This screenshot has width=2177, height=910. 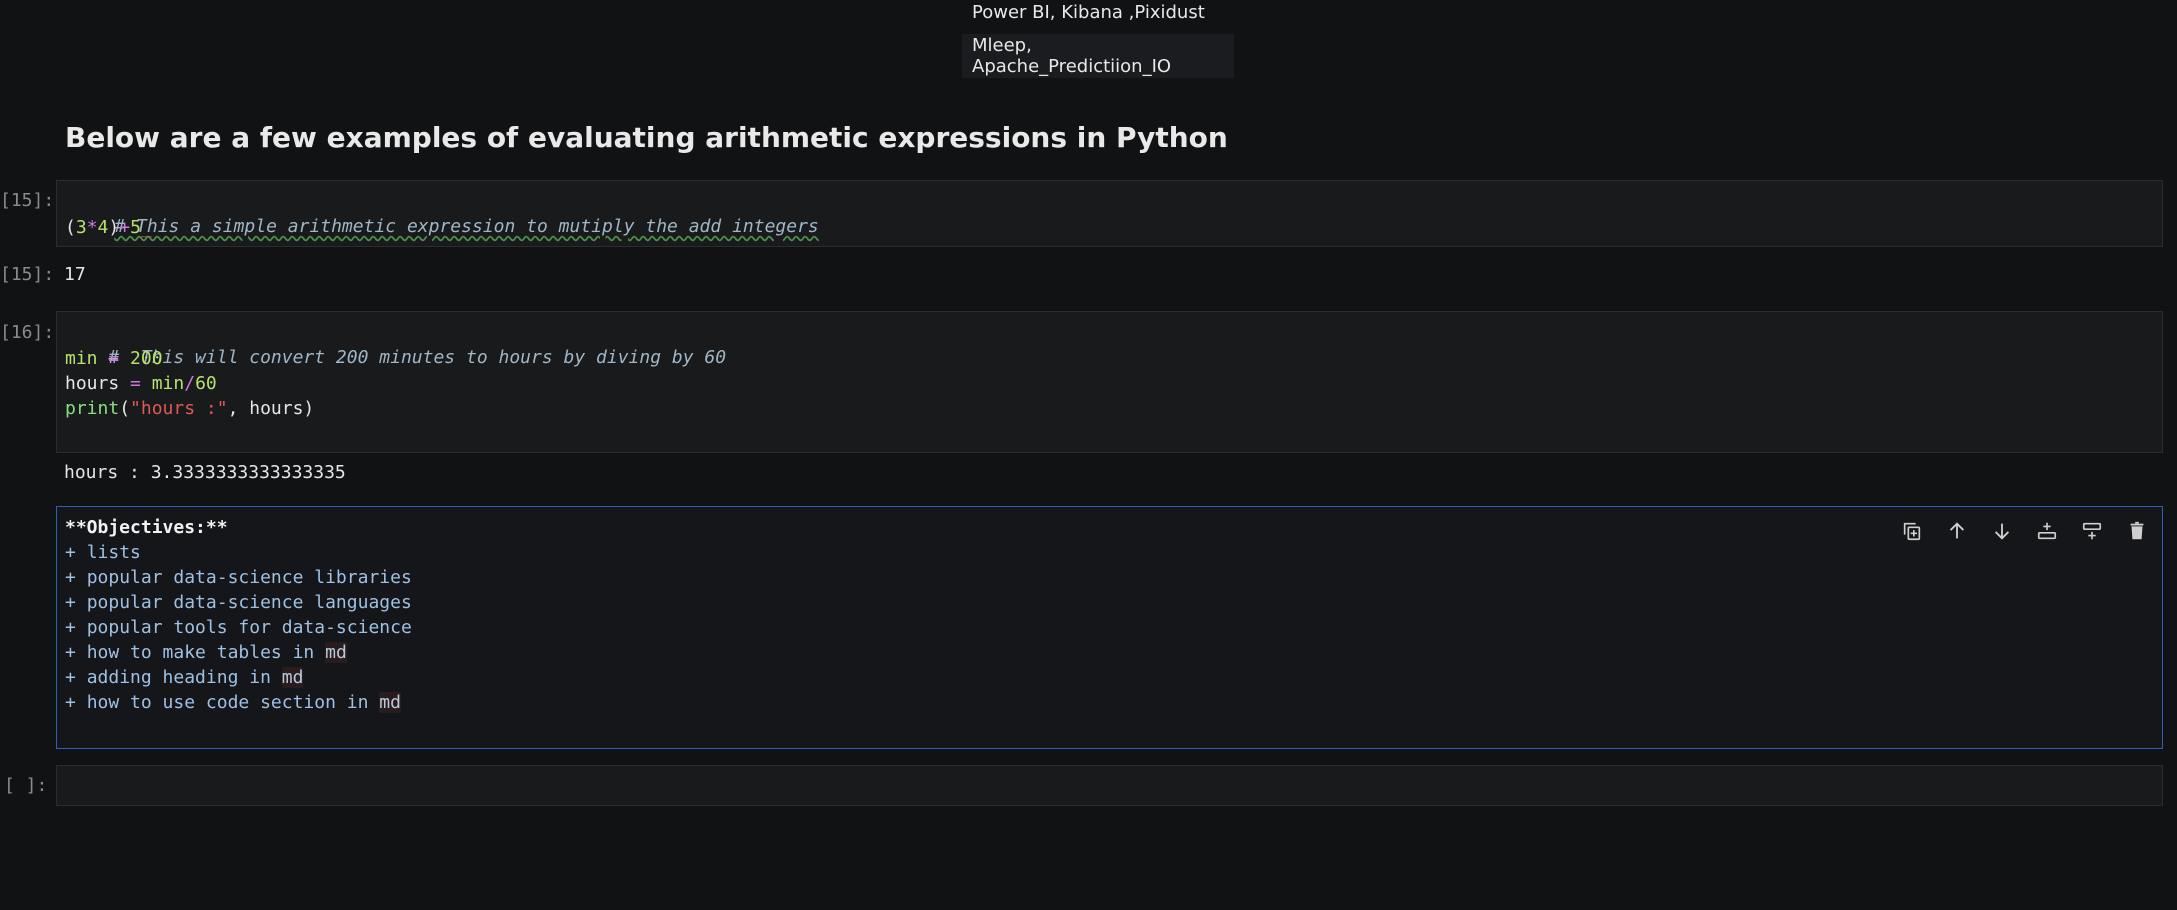 I want to click on table-cell-tools-row: Power BI, Kibana ,Pixidust, so click(x=1098, y=12).